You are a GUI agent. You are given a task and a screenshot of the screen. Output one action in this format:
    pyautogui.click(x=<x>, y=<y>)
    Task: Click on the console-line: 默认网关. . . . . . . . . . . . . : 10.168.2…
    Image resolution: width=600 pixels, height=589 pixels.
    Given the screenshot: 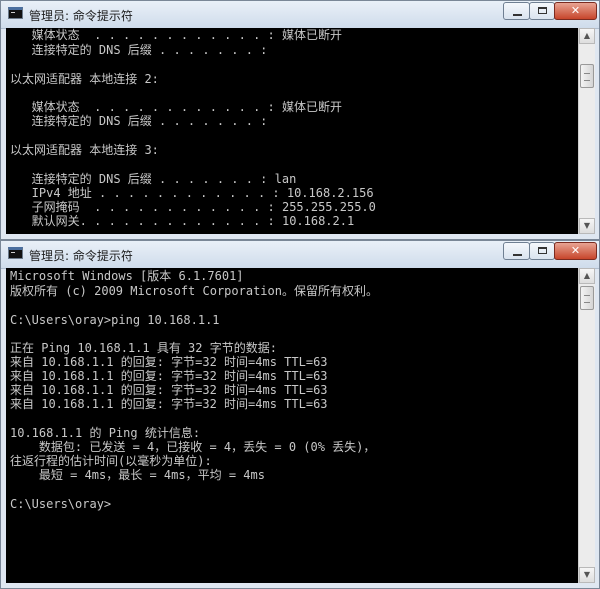 What is the action you would take?
    pyautogui.click(x=182, y=221)
    